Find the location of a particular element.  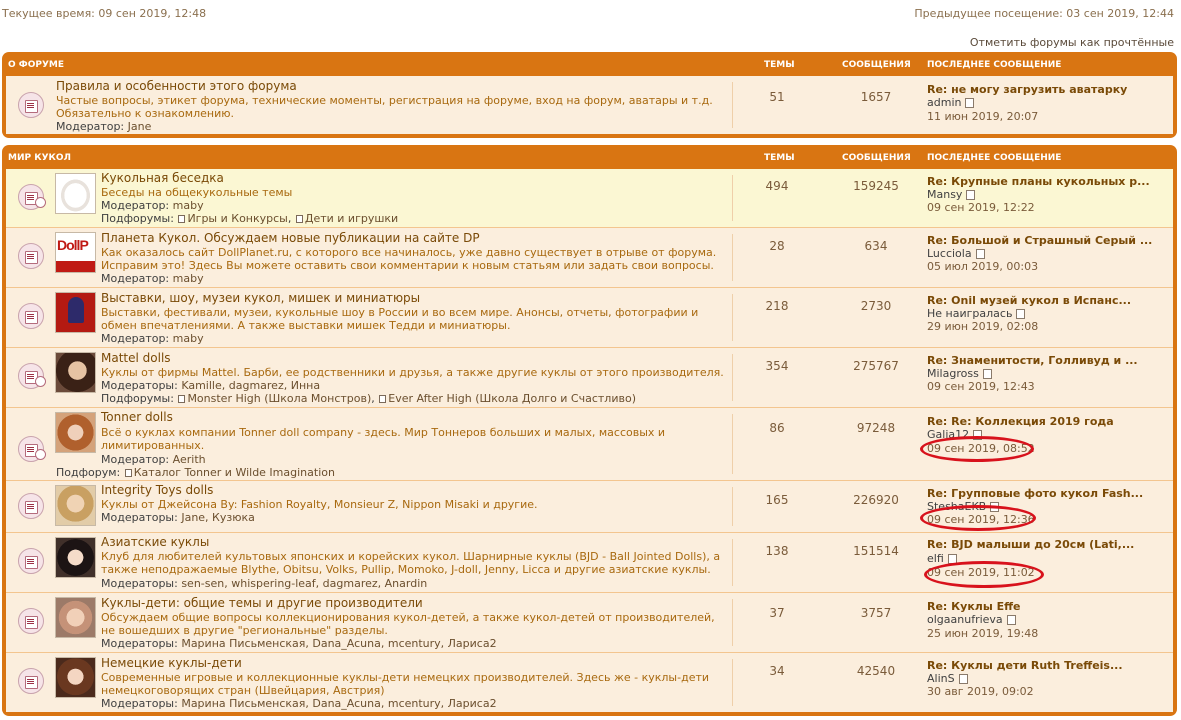

last-post-column-header: ПОСЛЕДНЕЕ СООБЩЕНИЕ is located at coordinates (994, 158).